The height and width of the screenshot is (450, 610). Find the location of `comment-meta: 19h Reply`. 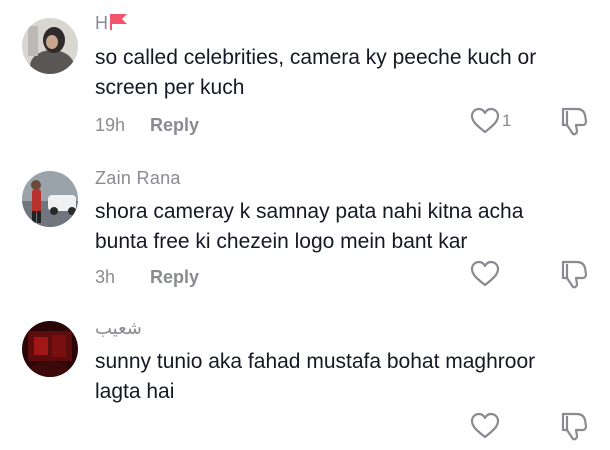

comment-meta: 19h Reply is located at coordinates (147, 125).